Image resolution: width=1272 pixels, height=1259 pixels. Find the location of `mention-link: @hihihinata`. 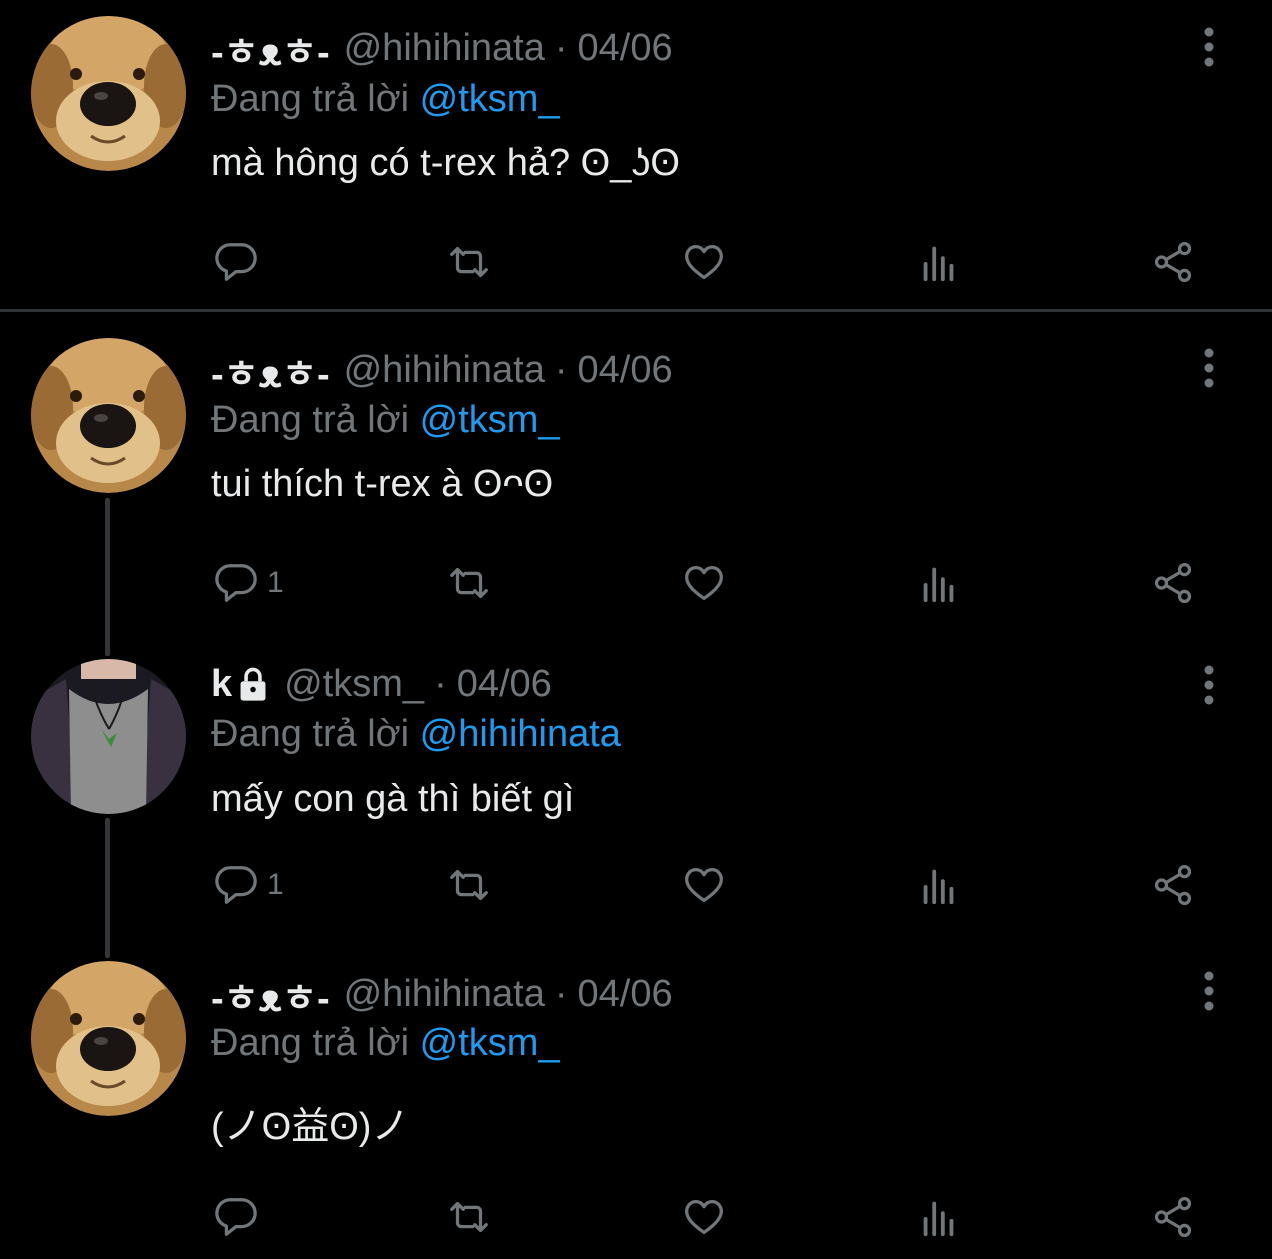

mention-link: @hihihinata is located at coordinates (520, 734).